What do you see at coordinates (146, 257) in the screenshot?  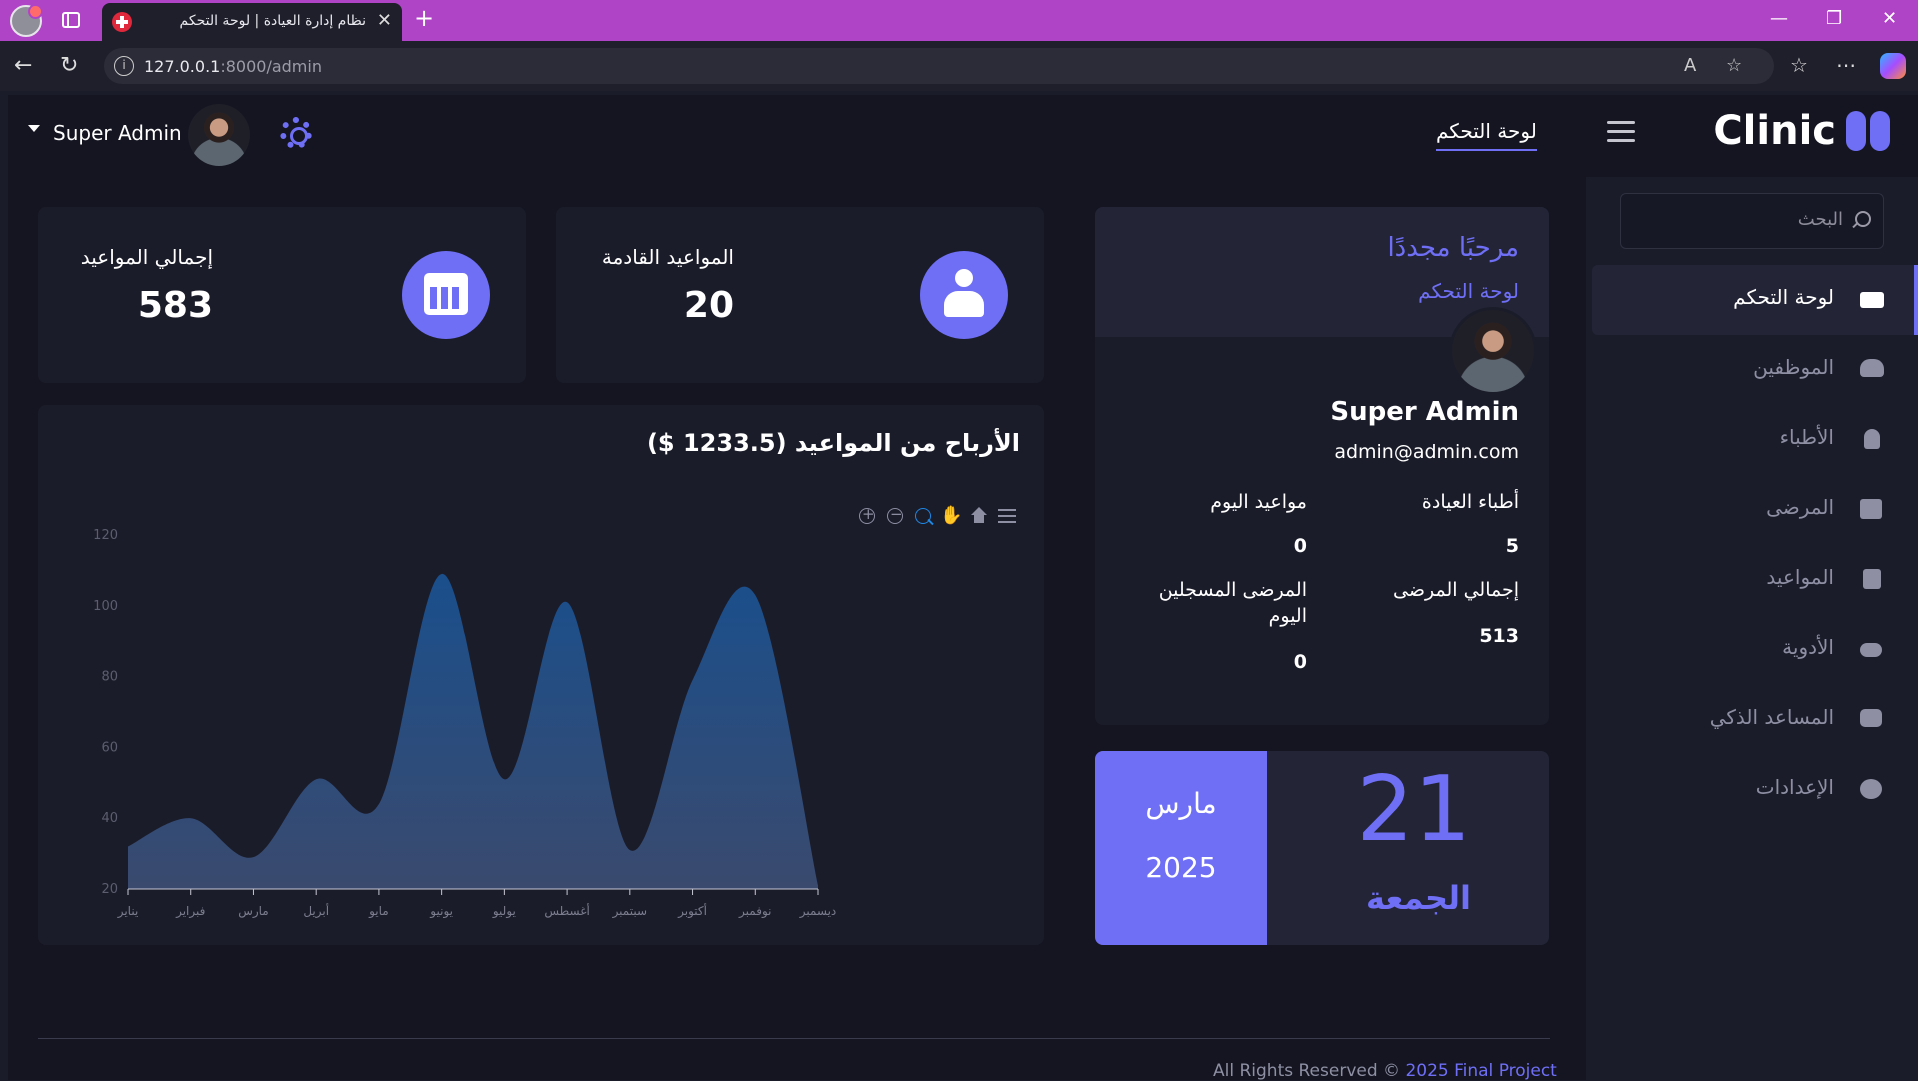 I see `stat-title: إجمالي المواعيد` at bounding box center [146, 257].